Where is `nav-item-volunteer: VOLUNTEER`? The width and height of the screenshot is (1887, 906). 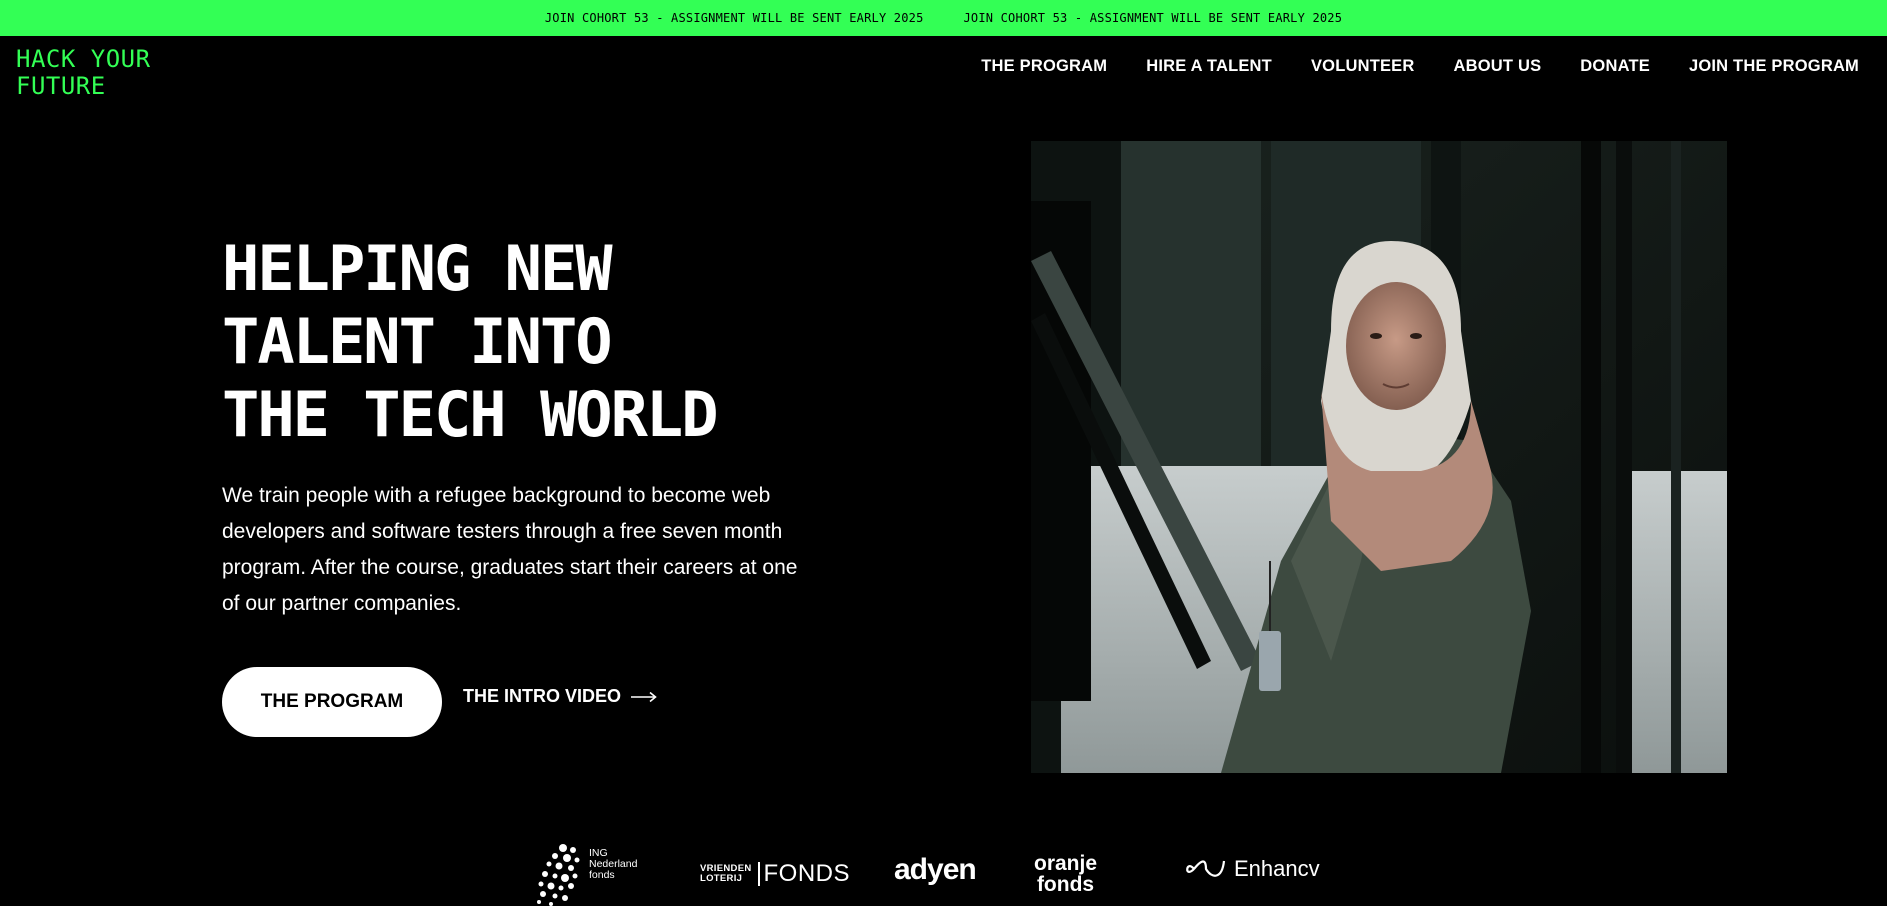 nav-item-volunteer: VOLUNTEER is located at coordinates (1363, 66).